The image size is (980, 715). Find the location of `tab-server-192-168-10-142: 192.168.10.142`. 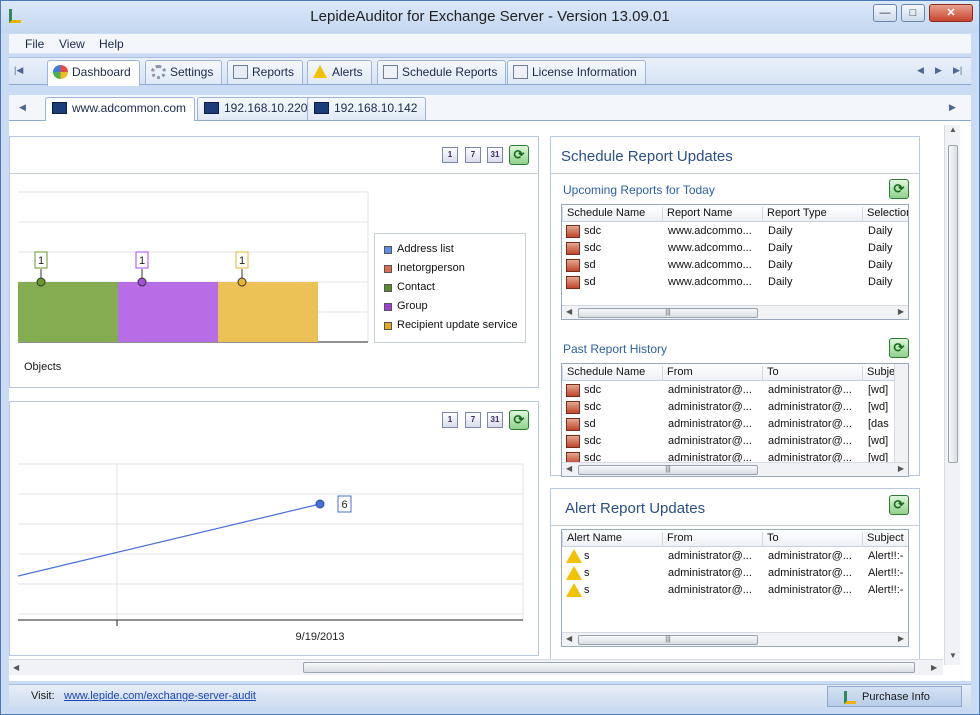

tab-server-192-168-10-142: 192.168.10.142 is located at coordinates (367, 108).